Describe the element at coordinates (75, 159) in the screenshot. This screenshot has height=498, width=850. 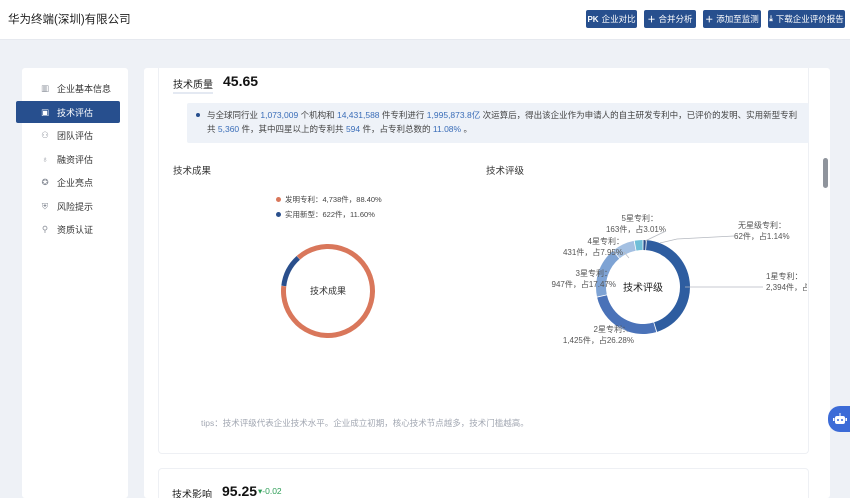
I see `sidebar-item-finance-eval: ♁ 融资评估` at that location.